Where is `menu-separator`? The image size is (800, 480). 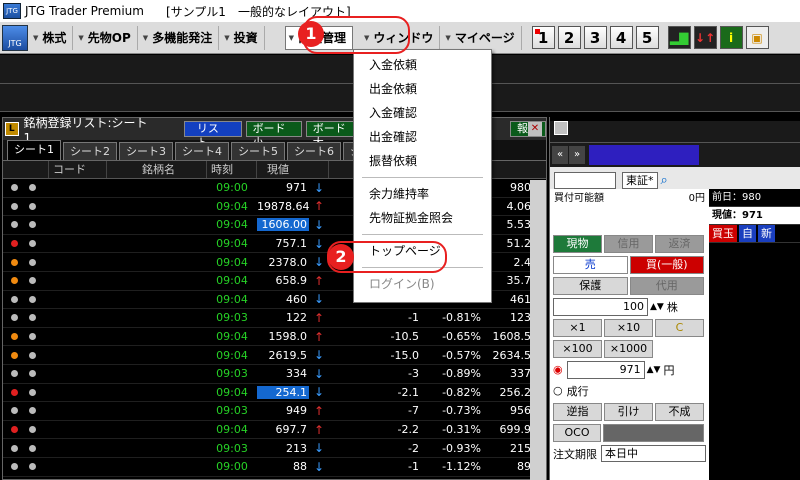
menu-separator is located at coordinates (422, 234).